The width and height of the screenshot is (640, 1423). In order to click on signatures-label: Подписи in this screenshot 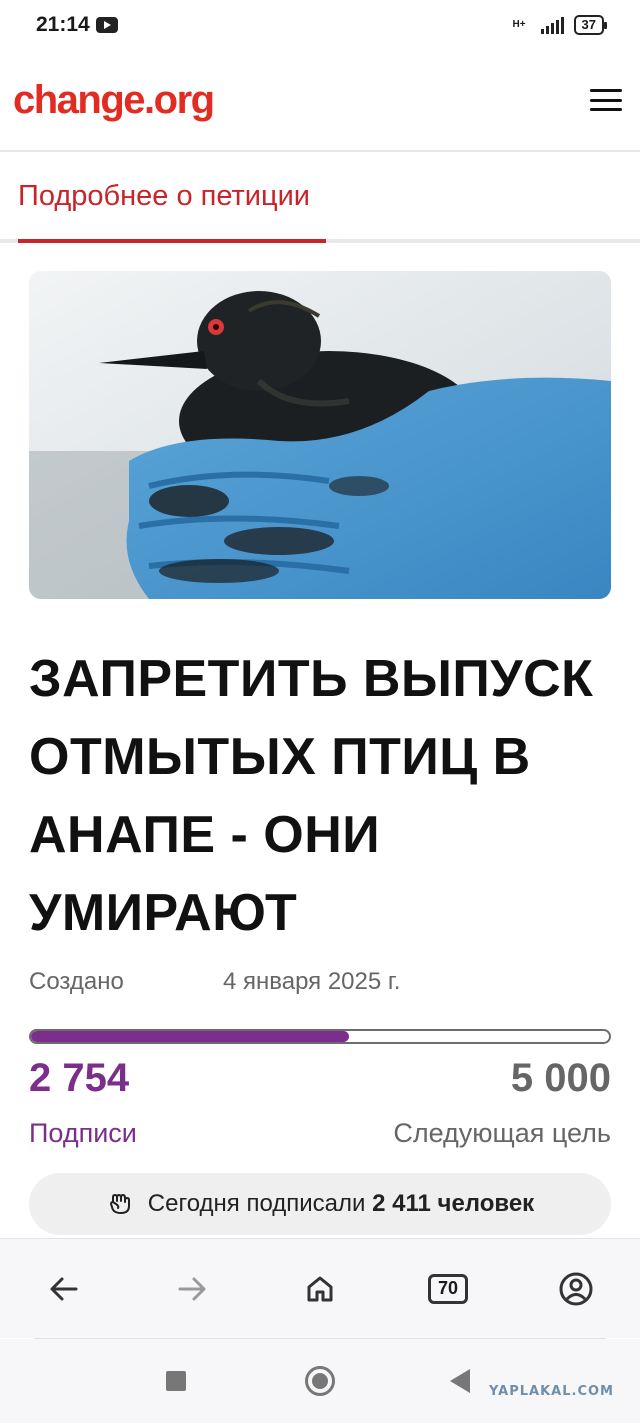, I will do `click(83, 1133)`.